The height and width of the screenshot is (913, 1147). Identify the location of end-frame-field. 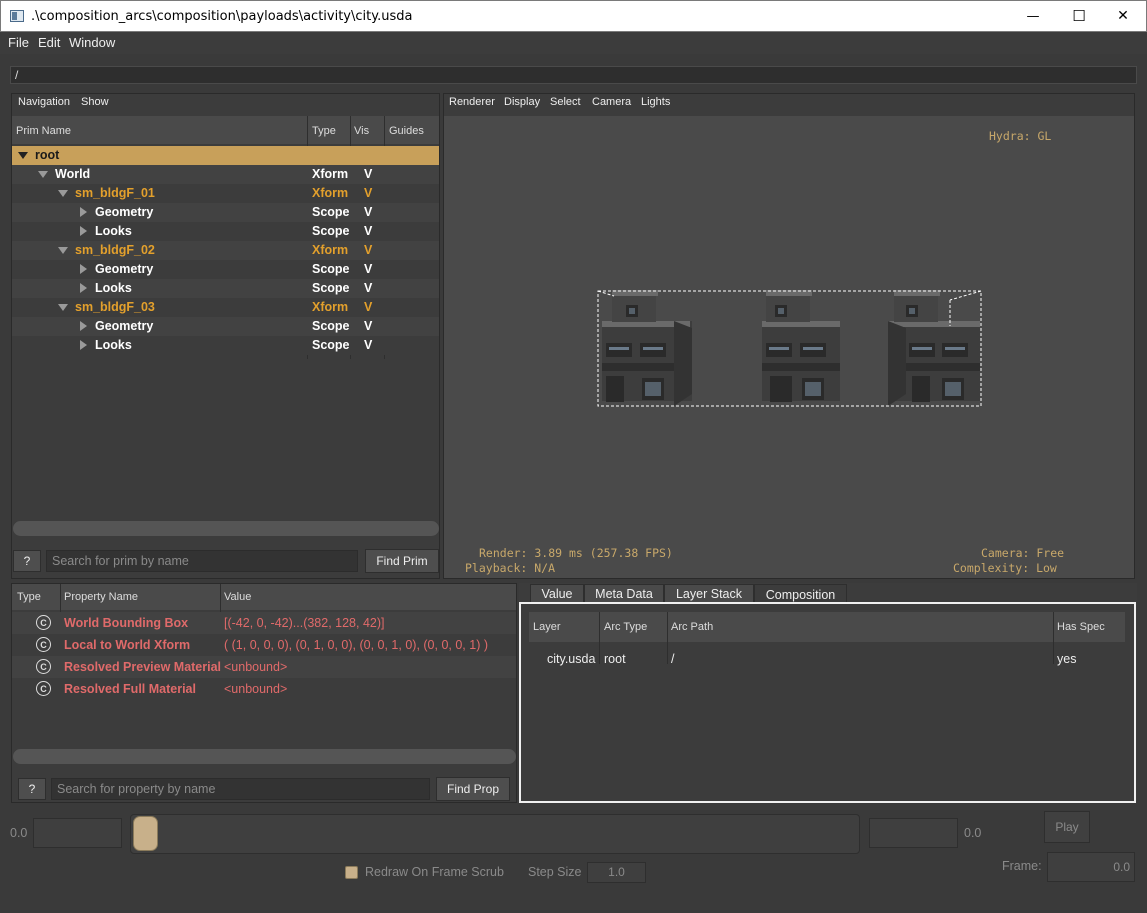
(913, 833).